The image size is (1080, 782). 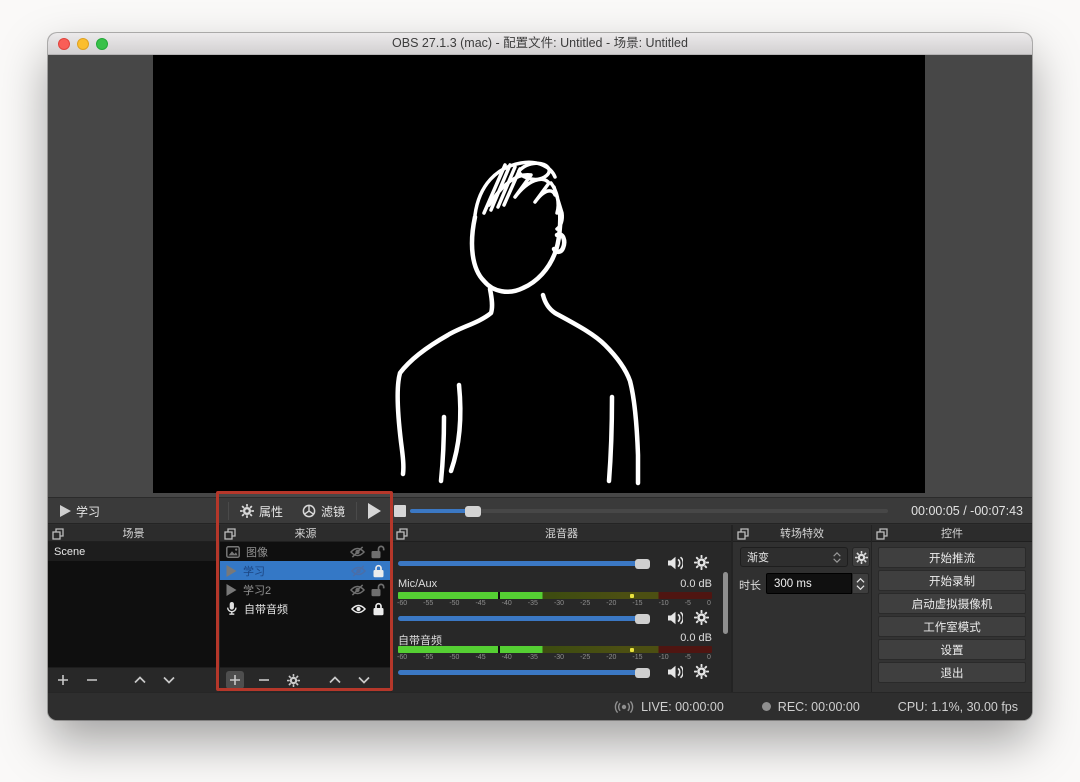 What do you see at coordinates (358, 609) in the screenshot?
I see `visibility-visible-icon` at bounding box center [358, 609].